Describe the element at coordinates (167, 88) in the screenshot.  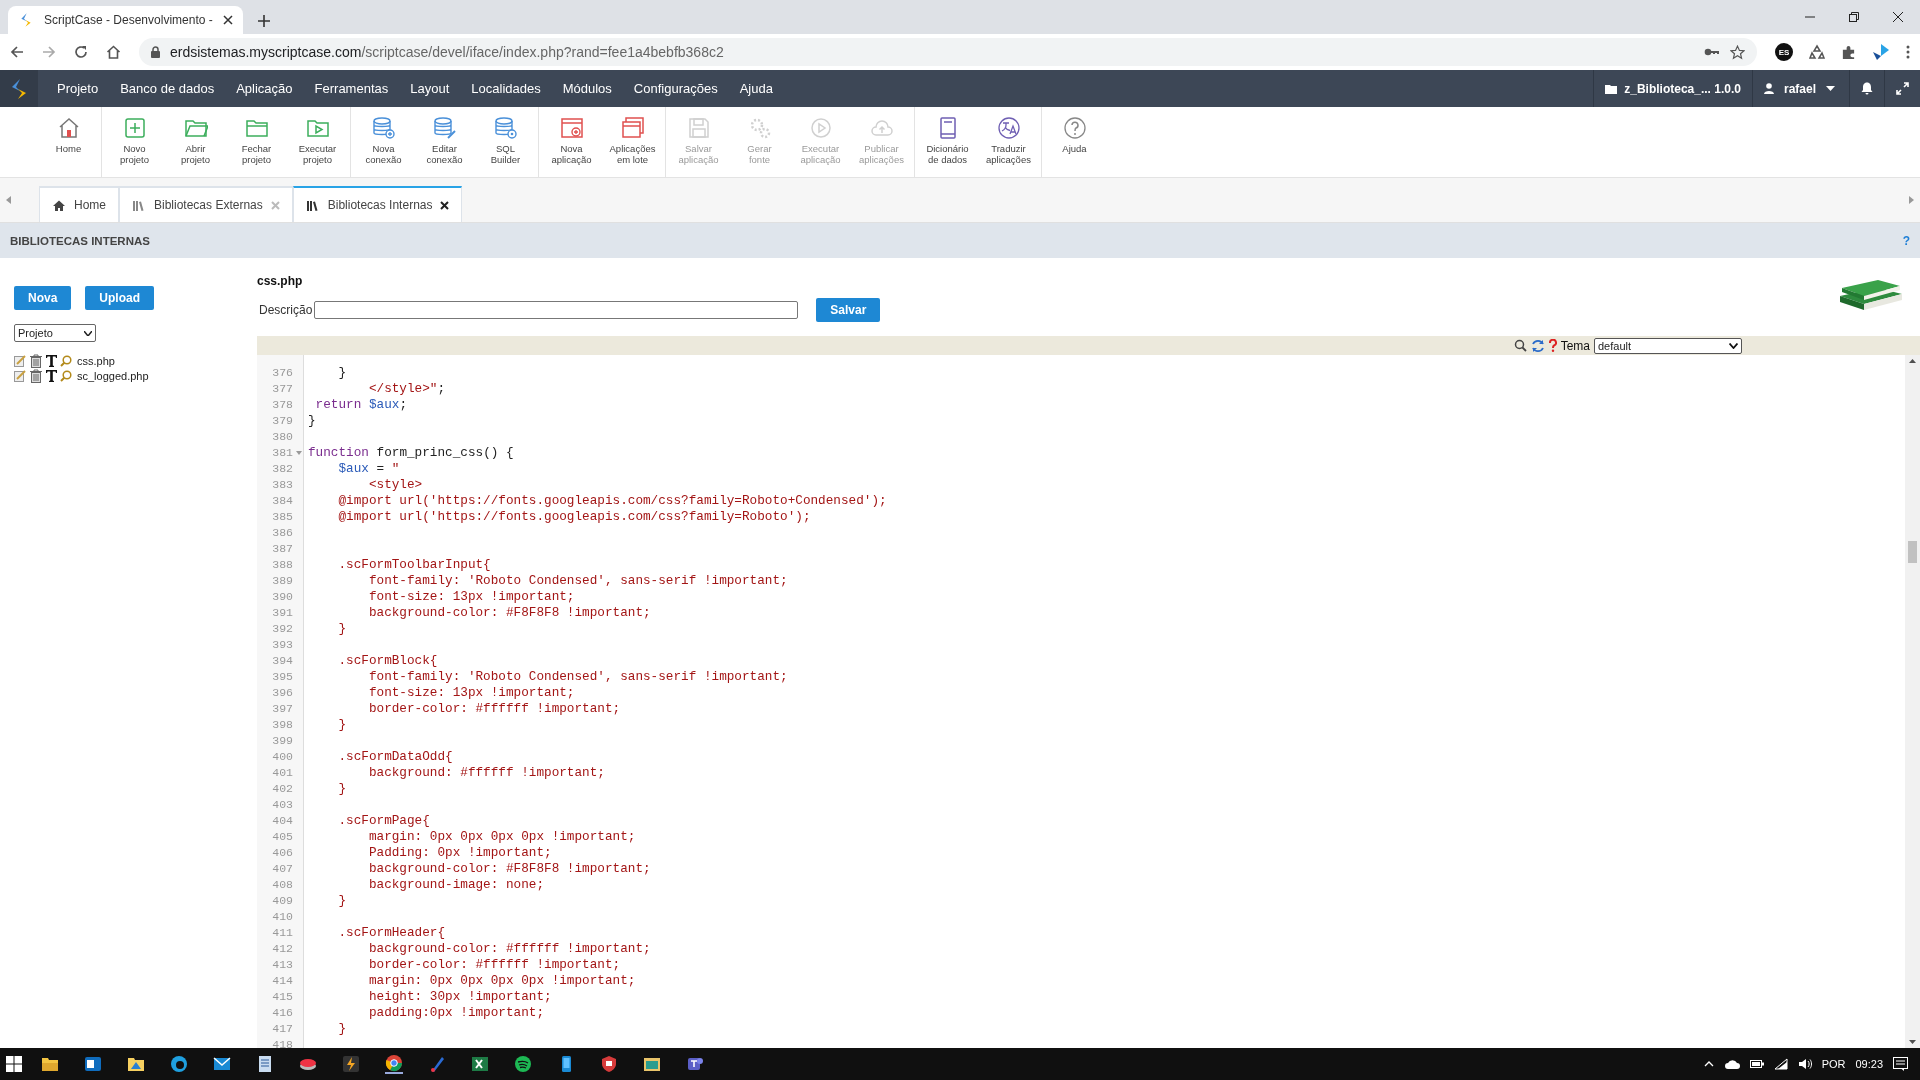
I see `menu-item: Banco de dados` at that location.